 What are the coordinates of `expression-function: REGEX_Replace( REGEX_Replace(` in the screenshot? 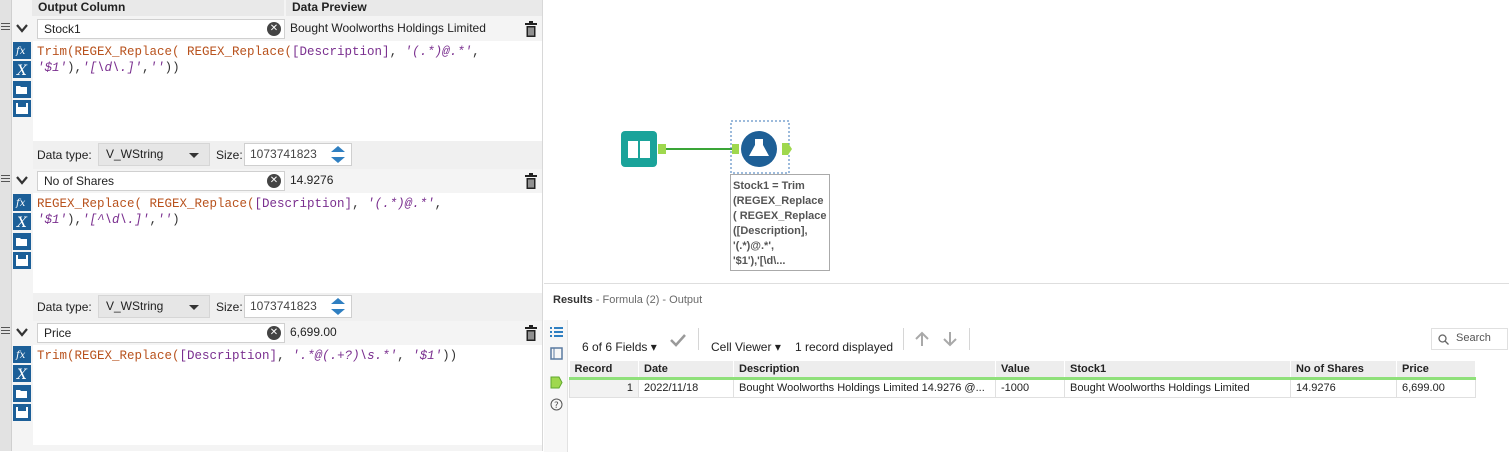 It's located at (146, 204).